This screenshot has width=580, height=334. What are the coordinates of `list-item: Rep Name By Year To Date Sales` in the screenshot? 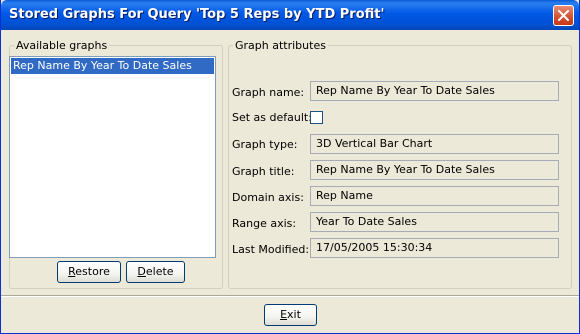 It's located at (112, 66).